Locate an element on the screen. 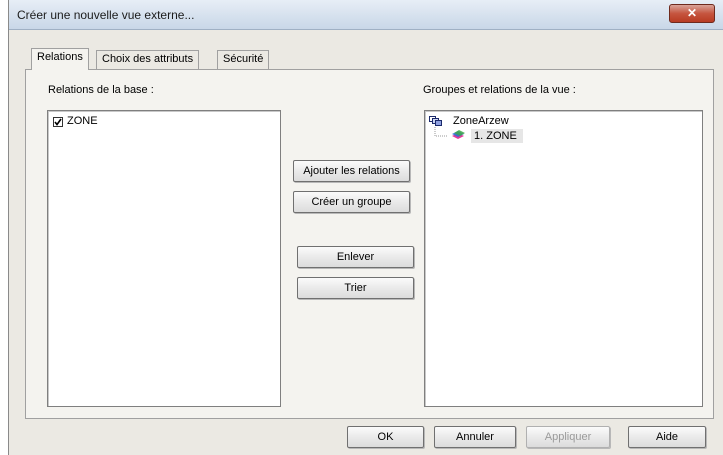 The image size is (723, 455). apply-button: Appliquer is located at coordinates (568, 437).